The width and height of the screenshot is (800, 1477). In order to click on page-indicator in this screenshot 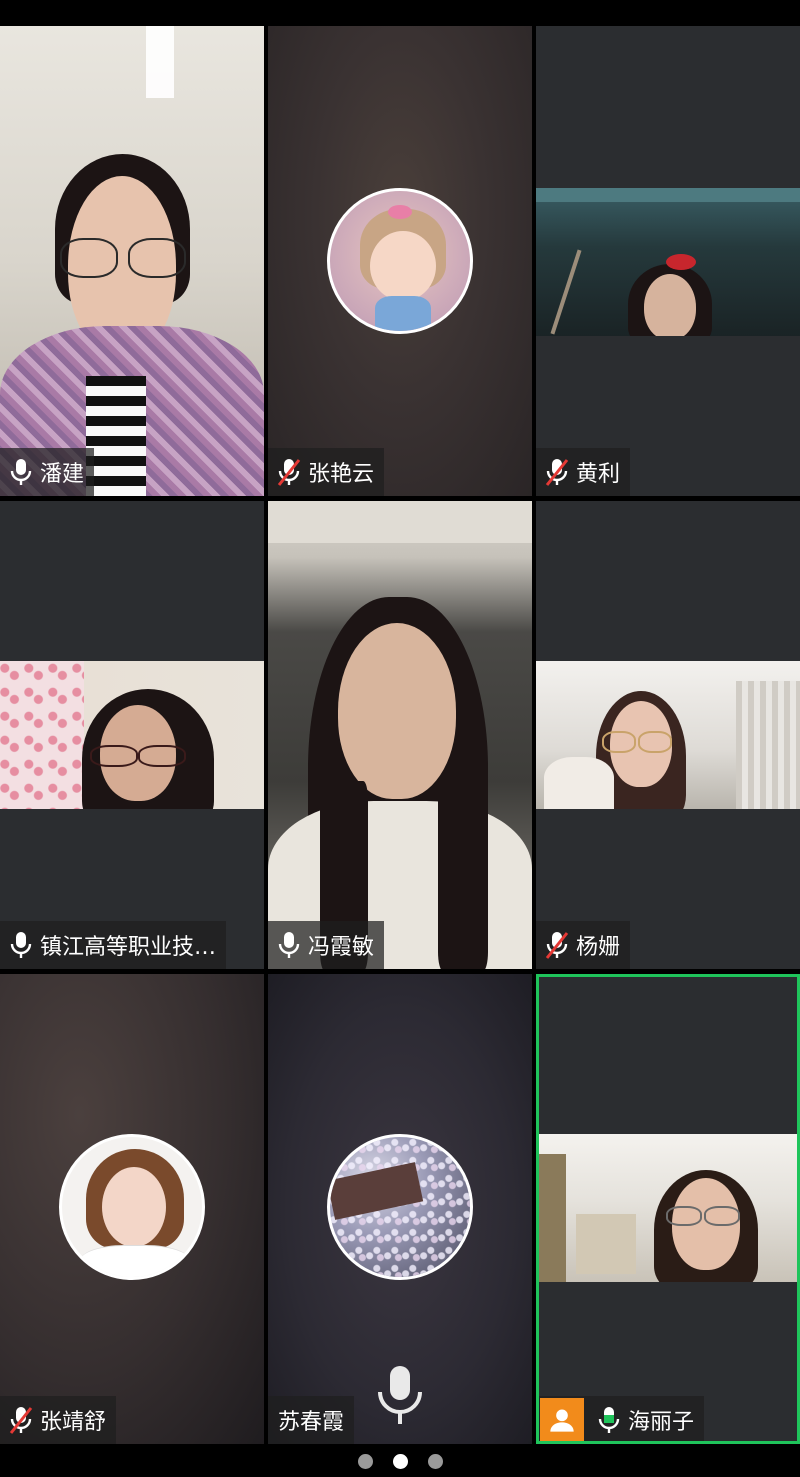, I will do `click(400, 1461)`.